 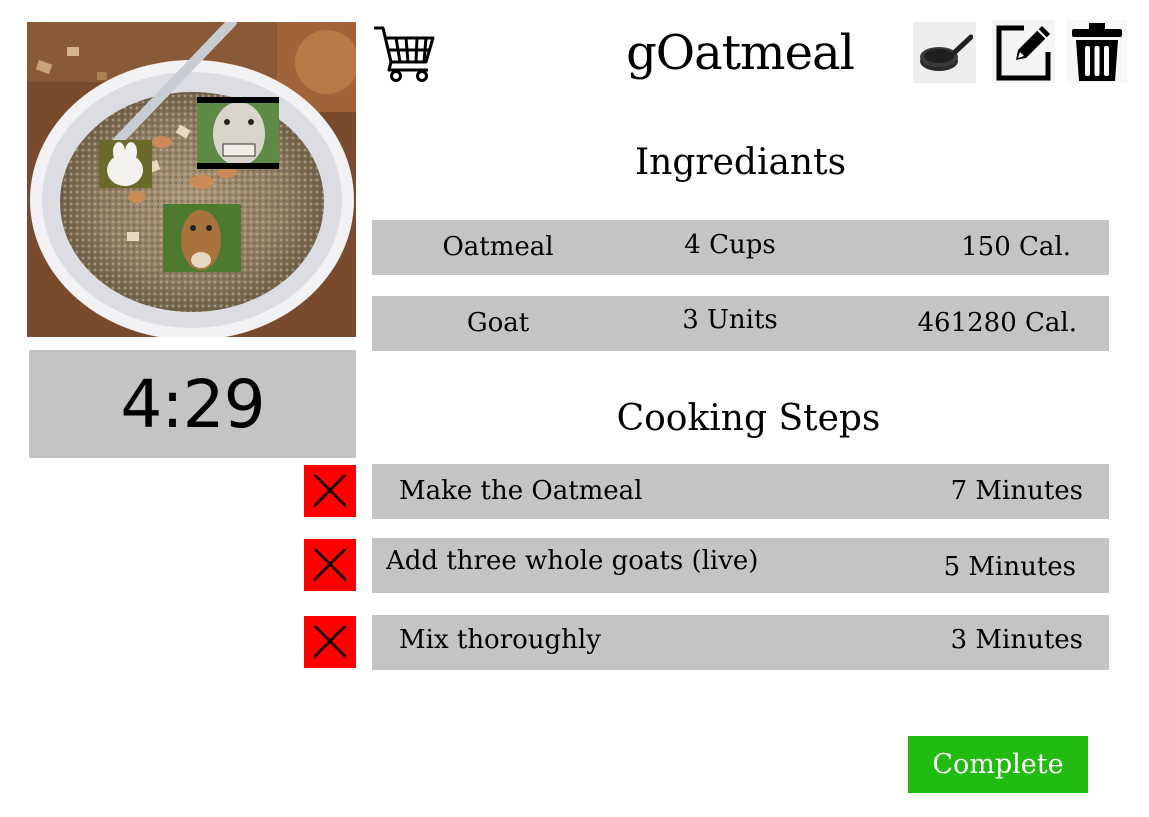 What do you see at coordinates (730, 245) in the screenshot?
I see `ingredient-amount: 4 Cups` at bounding box center [730, 245].